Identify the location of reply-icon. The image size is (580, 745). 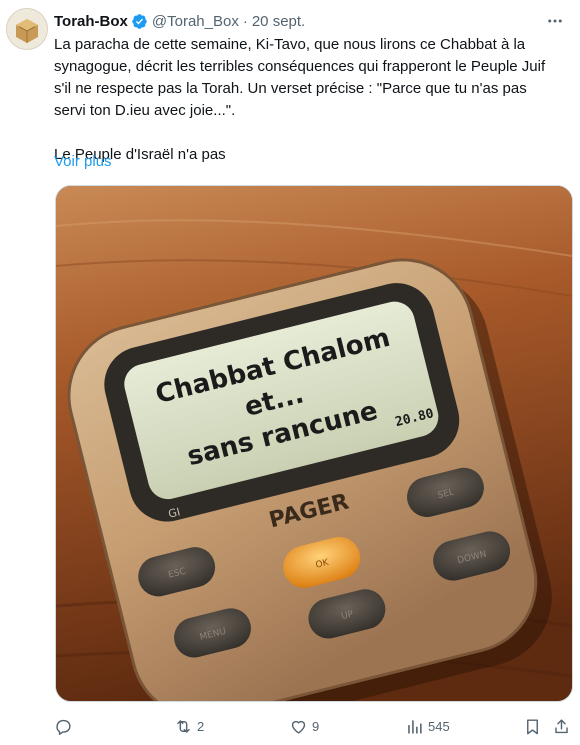
(63, 727).